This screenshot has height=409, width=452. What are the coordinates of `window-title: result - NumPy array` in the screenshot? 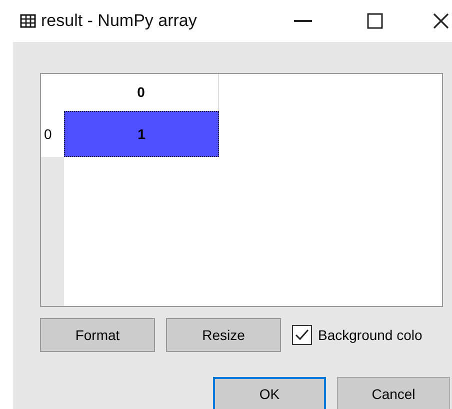 It's located at (119, 21).